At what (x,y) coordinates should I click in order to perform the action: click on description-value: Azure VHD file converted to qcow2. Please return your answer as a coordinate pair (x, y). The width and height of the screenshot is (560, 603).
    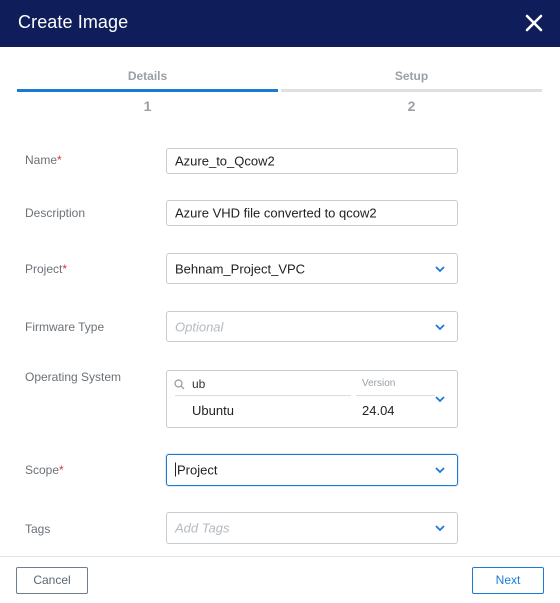
    Looking at the image, I should click on (276, 213).